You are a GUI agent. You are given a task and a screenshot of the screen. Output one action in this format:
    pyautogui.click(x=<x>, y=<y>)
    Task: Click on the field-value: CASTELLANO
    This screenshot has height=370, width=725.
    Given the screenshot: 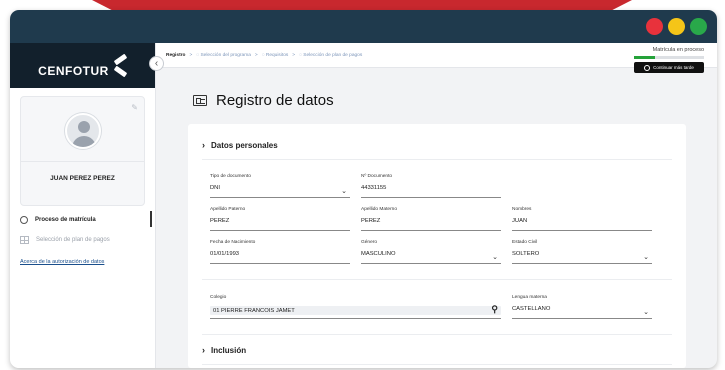 What is the action you would take?
    pyautogui.click(x=531, y=309)
    